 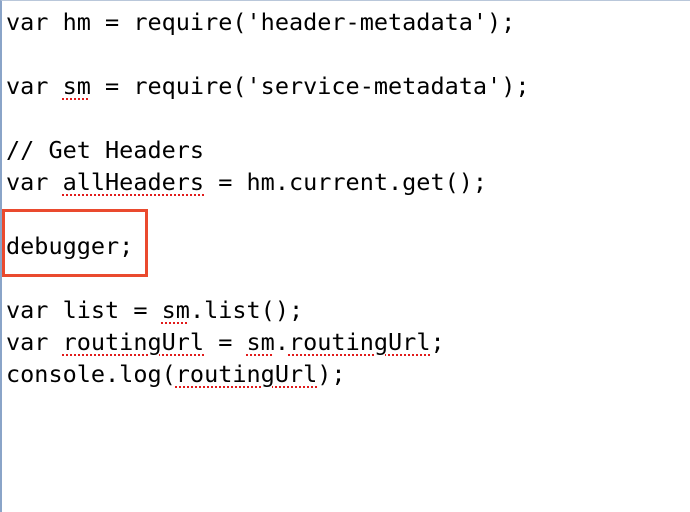 I want to click on code-line: // Get Headers, so click(x=268, y=150).